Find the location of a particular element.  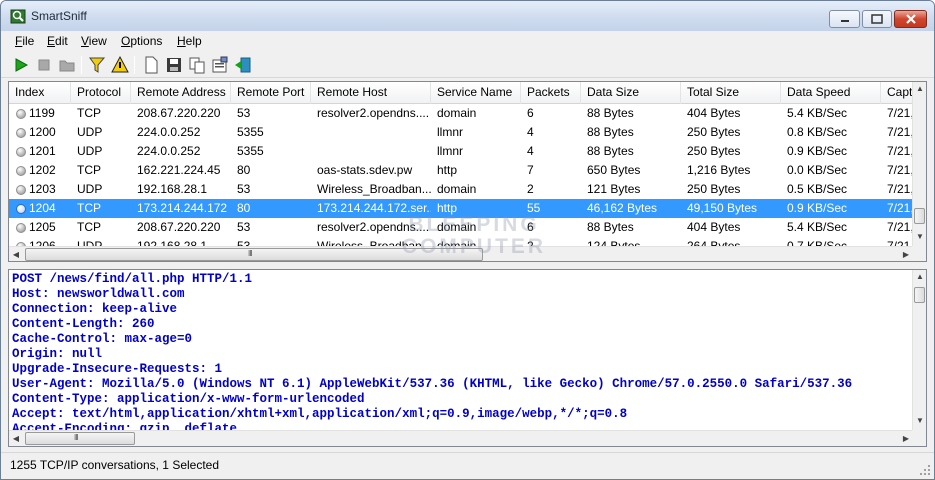

copy-button is located at coordinates (197, 65).